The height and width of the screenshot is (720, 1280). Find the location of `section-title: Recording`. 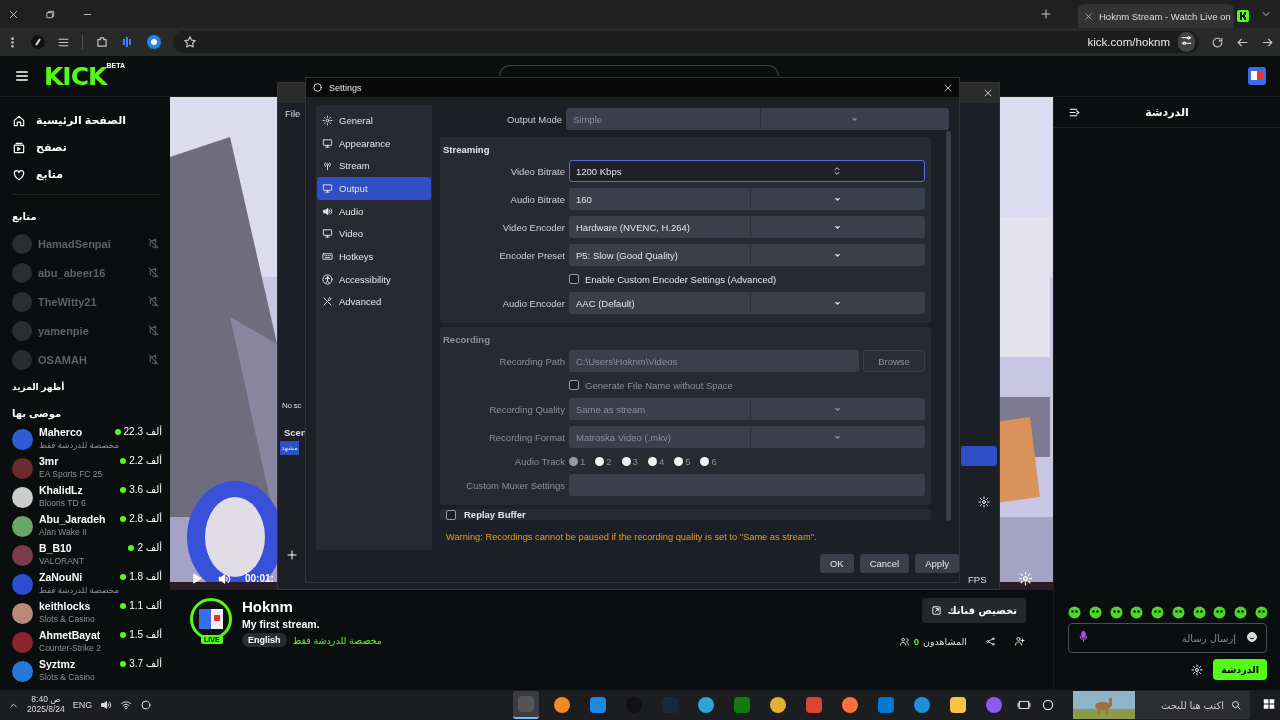

section-title: Recording is located at coordinates (466, 339).